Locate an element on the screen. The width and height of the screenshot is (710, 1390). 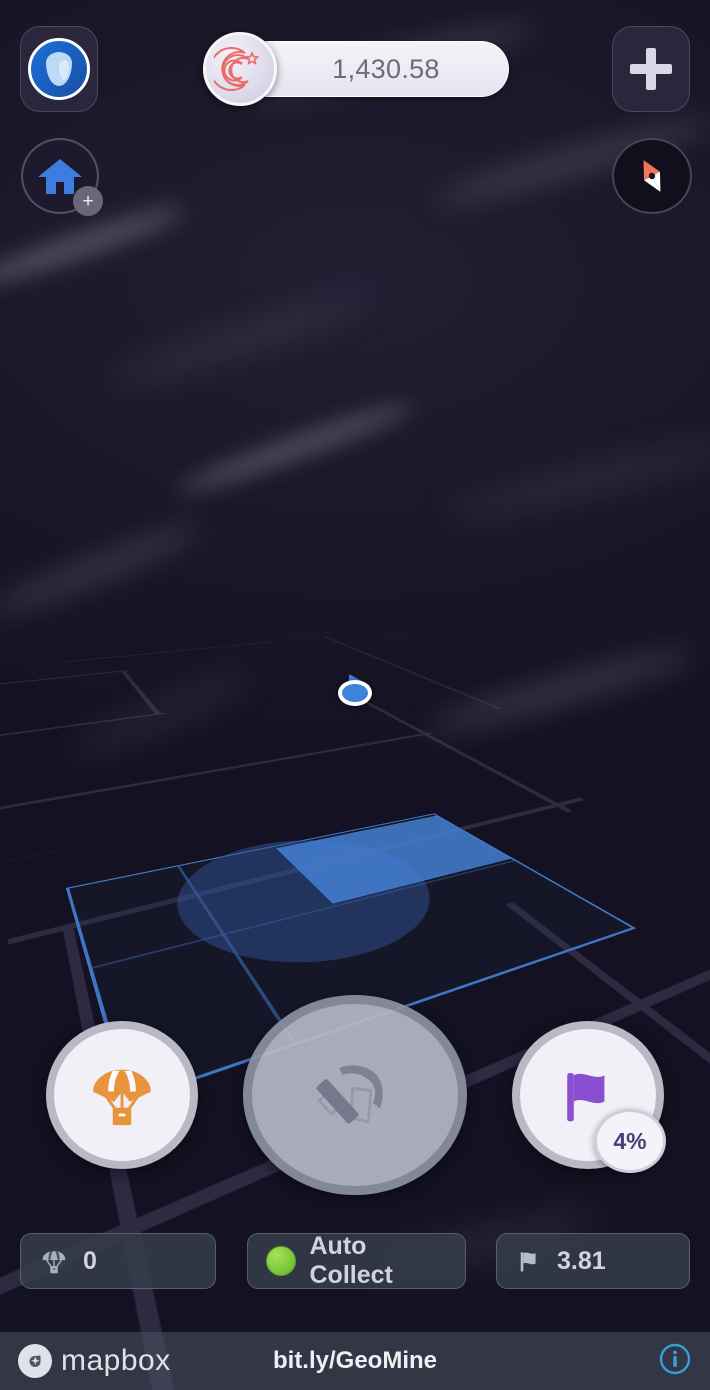
status-chip-flags: 3.81 is located at coordinates (593, 1261).